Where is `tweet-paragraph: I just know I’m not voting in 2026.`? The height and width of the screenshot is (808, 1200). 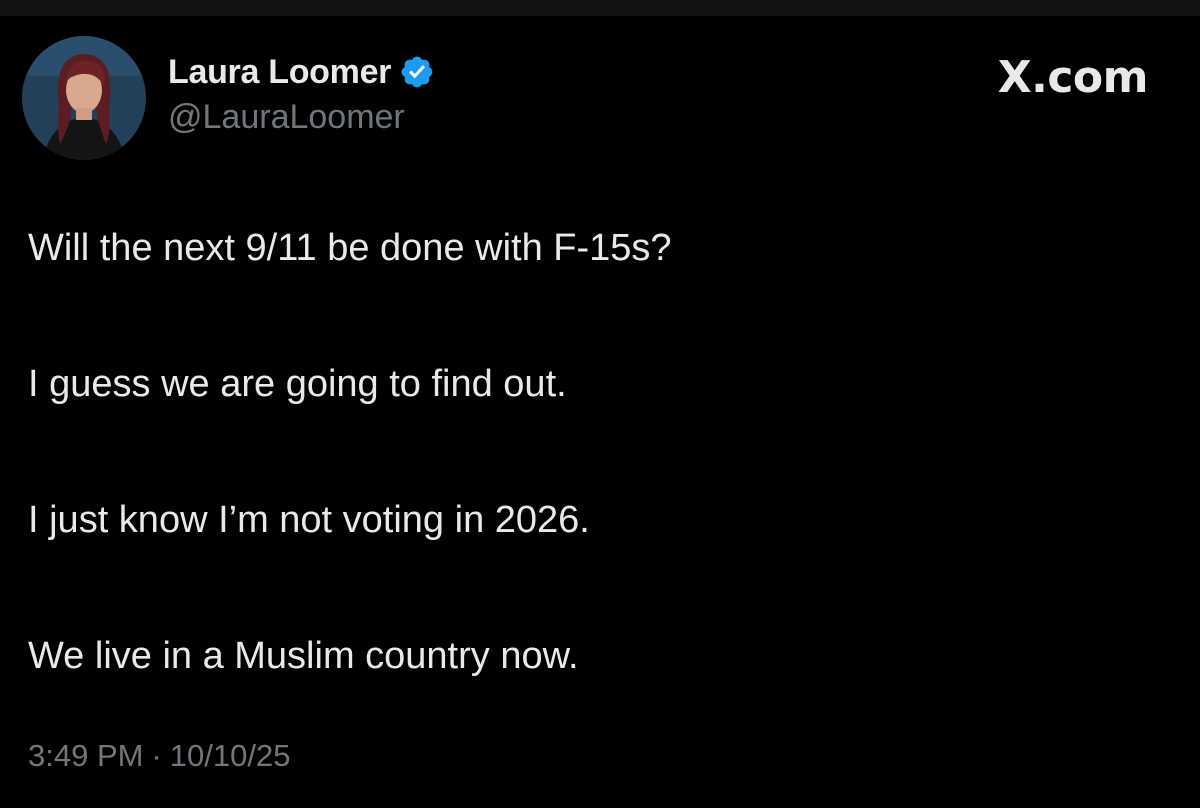
tweet-paragraph: I just know I’m not voting in 2026. is located at coordinates (309, 520).